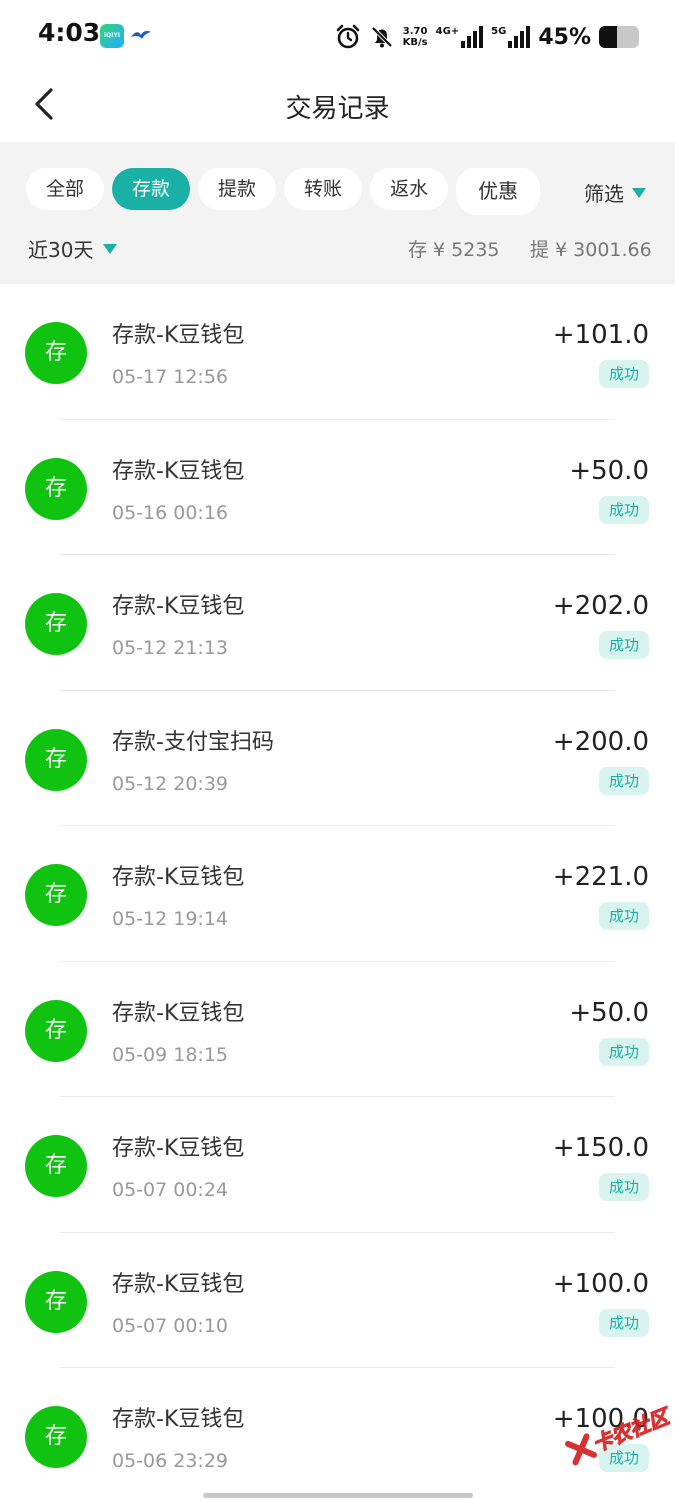 The height and width of the screenshot is (1500, 675). What do you see at coordinates (415, 42) in the screenshot?
I see `network-speed-unit: KB/s` at bounding box center [415, 42].